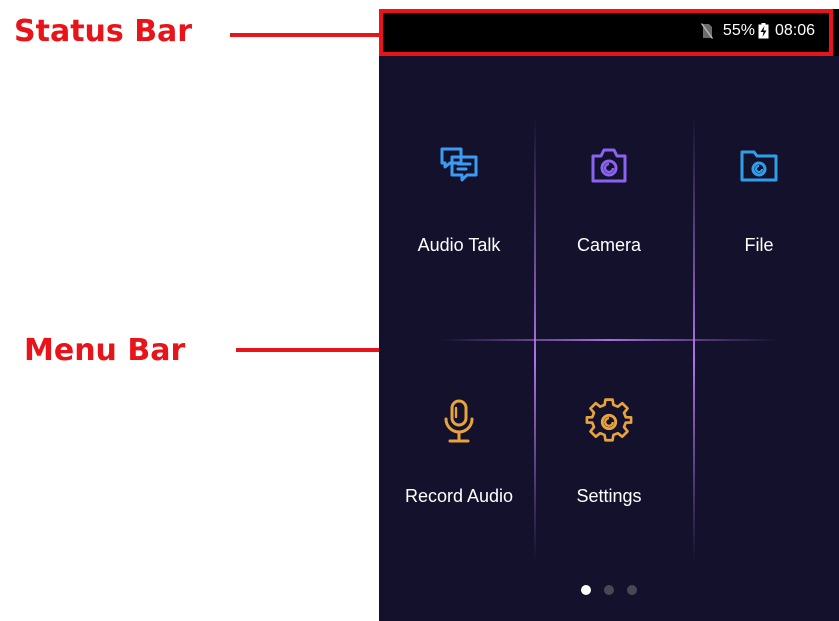 Image resolution: width=839 pixels, height=621 pixels. What do you see at coordinates (459, 245) in the screenshot?
I see `menu-item-label: Audio Talk` at bounding box center [459, 245].